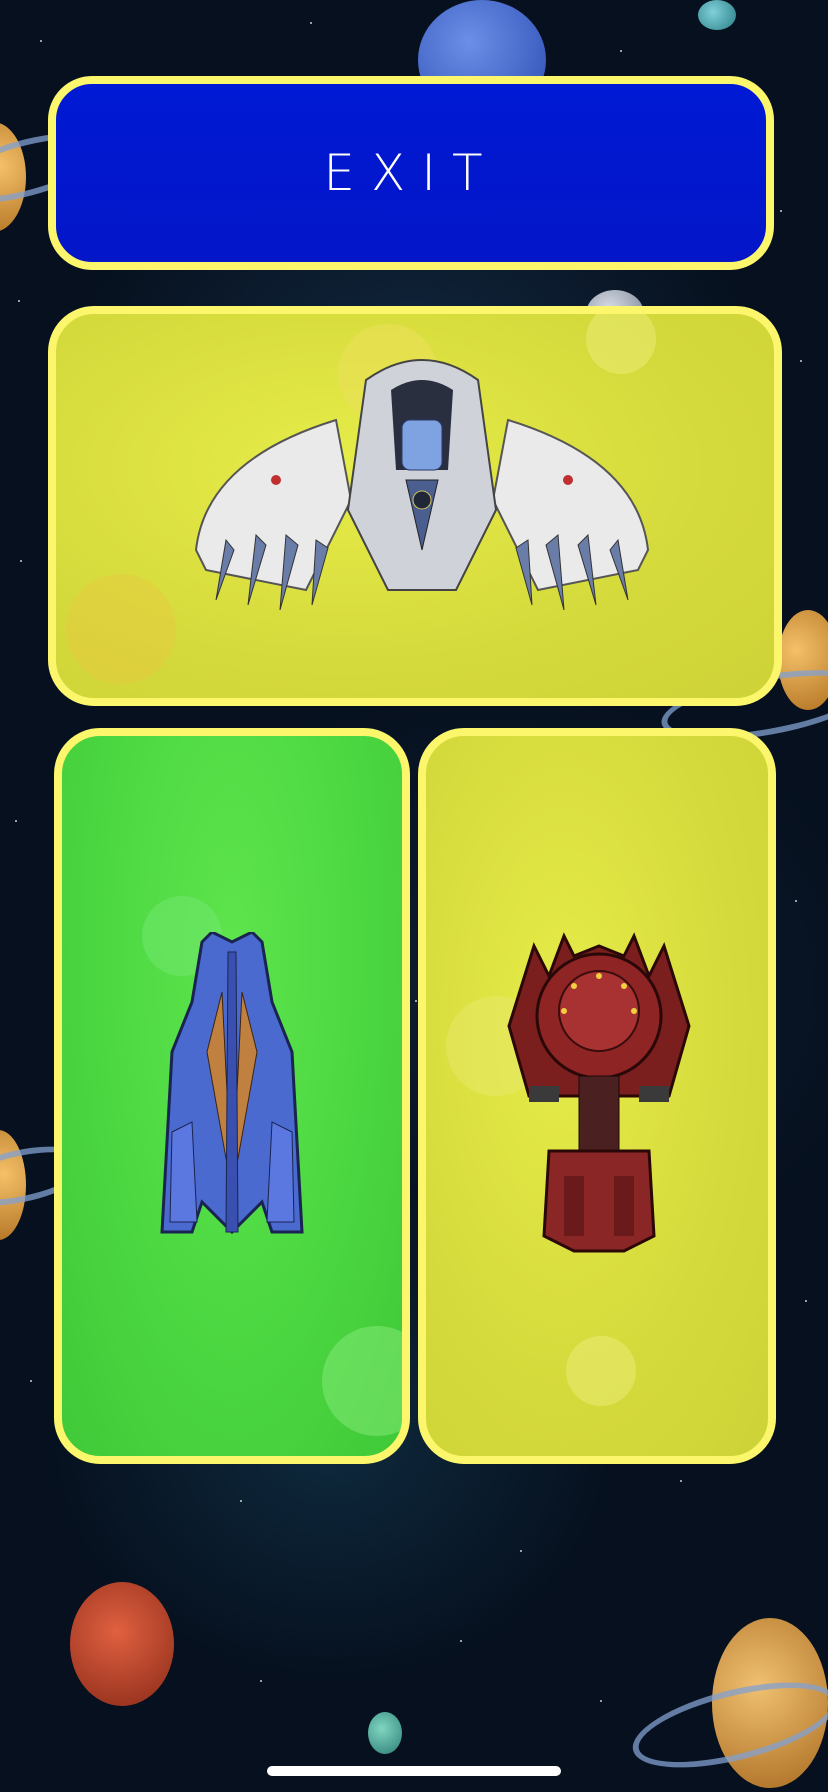 Image resolution: width=828 pixels, height=1792 pixels. I want to click on exit-button: EXIT, so click(411, 173).